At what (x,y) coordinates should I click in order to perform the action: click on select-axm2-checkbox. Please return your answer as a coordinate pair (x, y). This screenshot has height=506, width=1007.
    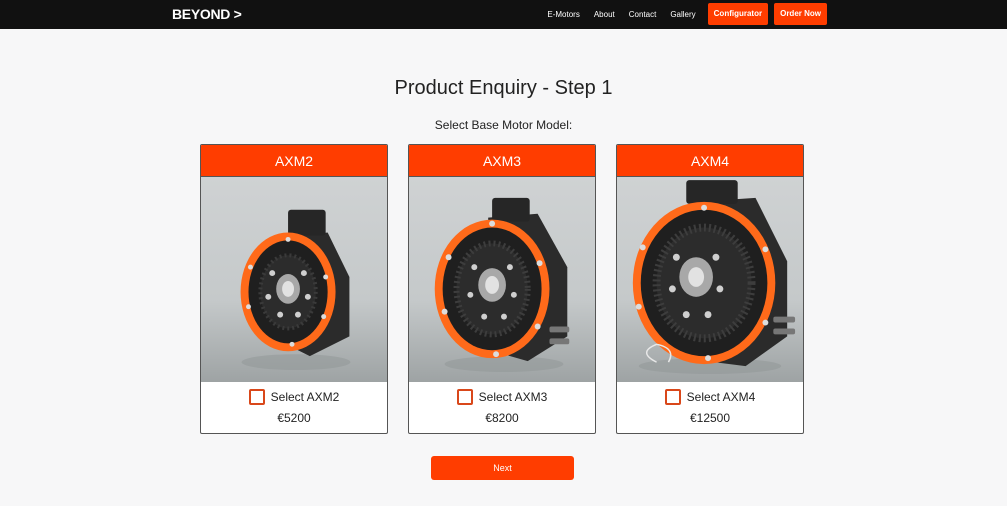
    Looking at the image, I should click on (256, 397).